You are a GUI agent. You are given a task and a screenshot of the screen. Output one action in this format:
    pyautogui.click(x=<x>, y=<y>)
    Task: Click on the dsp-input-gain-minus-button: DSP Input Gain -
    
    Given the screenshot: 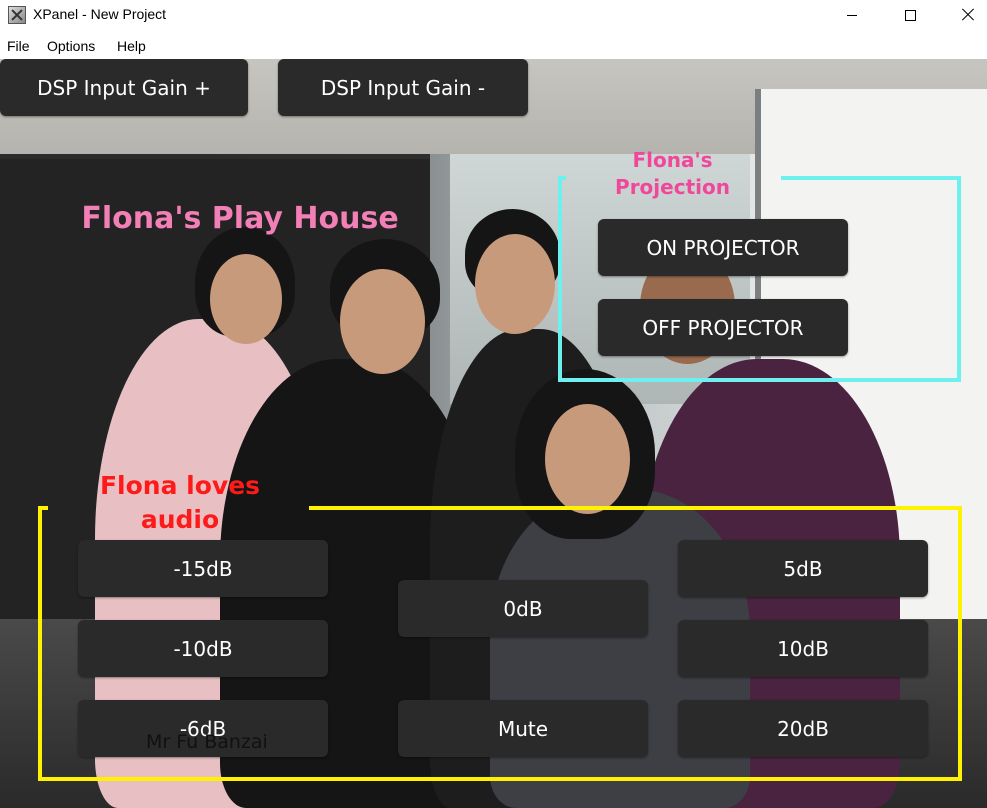 What is the action you would take?
    pyautogui.click(x=403, y=87)
    